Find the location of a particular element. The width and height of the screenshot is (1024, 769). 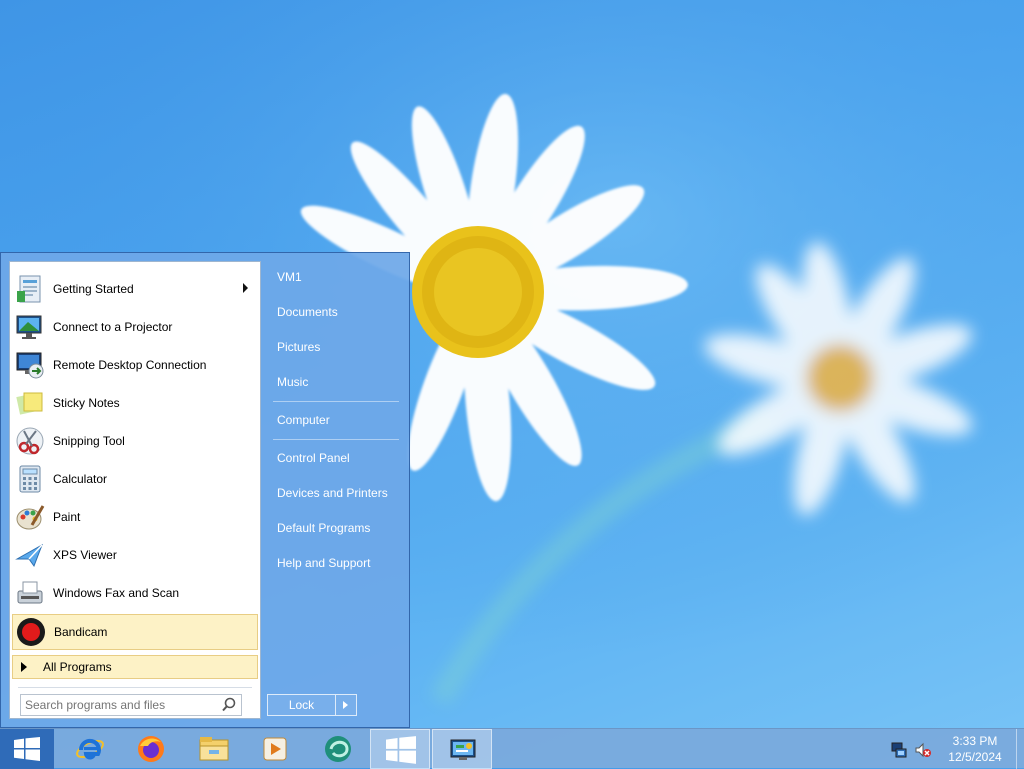

lock-button-group: Lock is located at coordinates (312, 705).